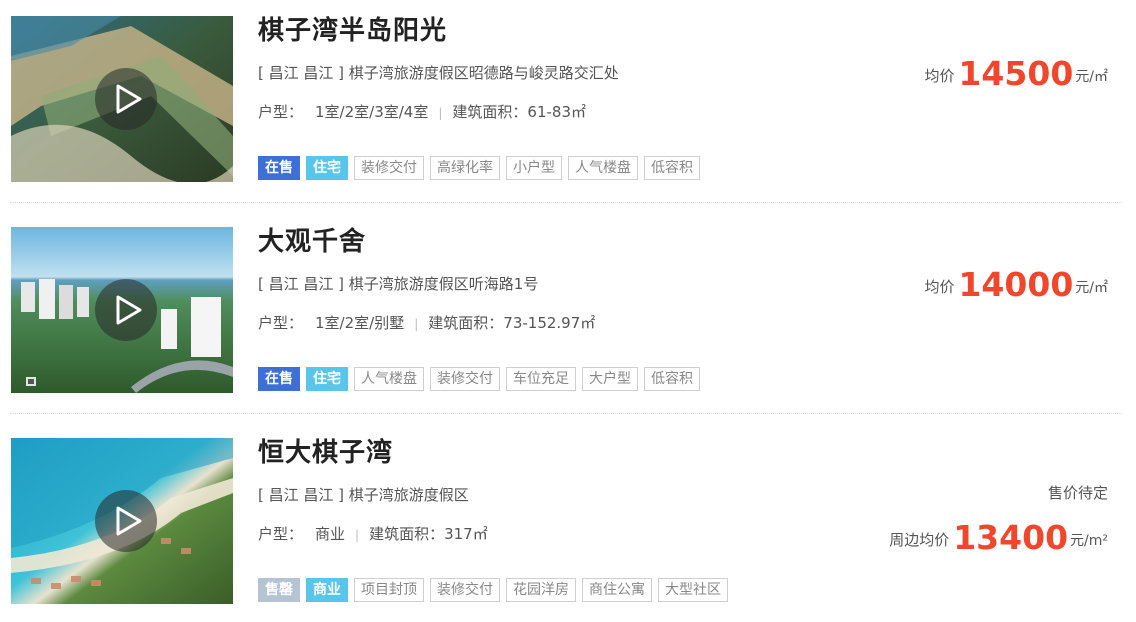 The height and width of the screenshot is (622, 1136). What do you see at coordinates (360, 323) in the screenshot?
I see `layout-value: 1室/2室/别墅` at bounding box center [360, 323].